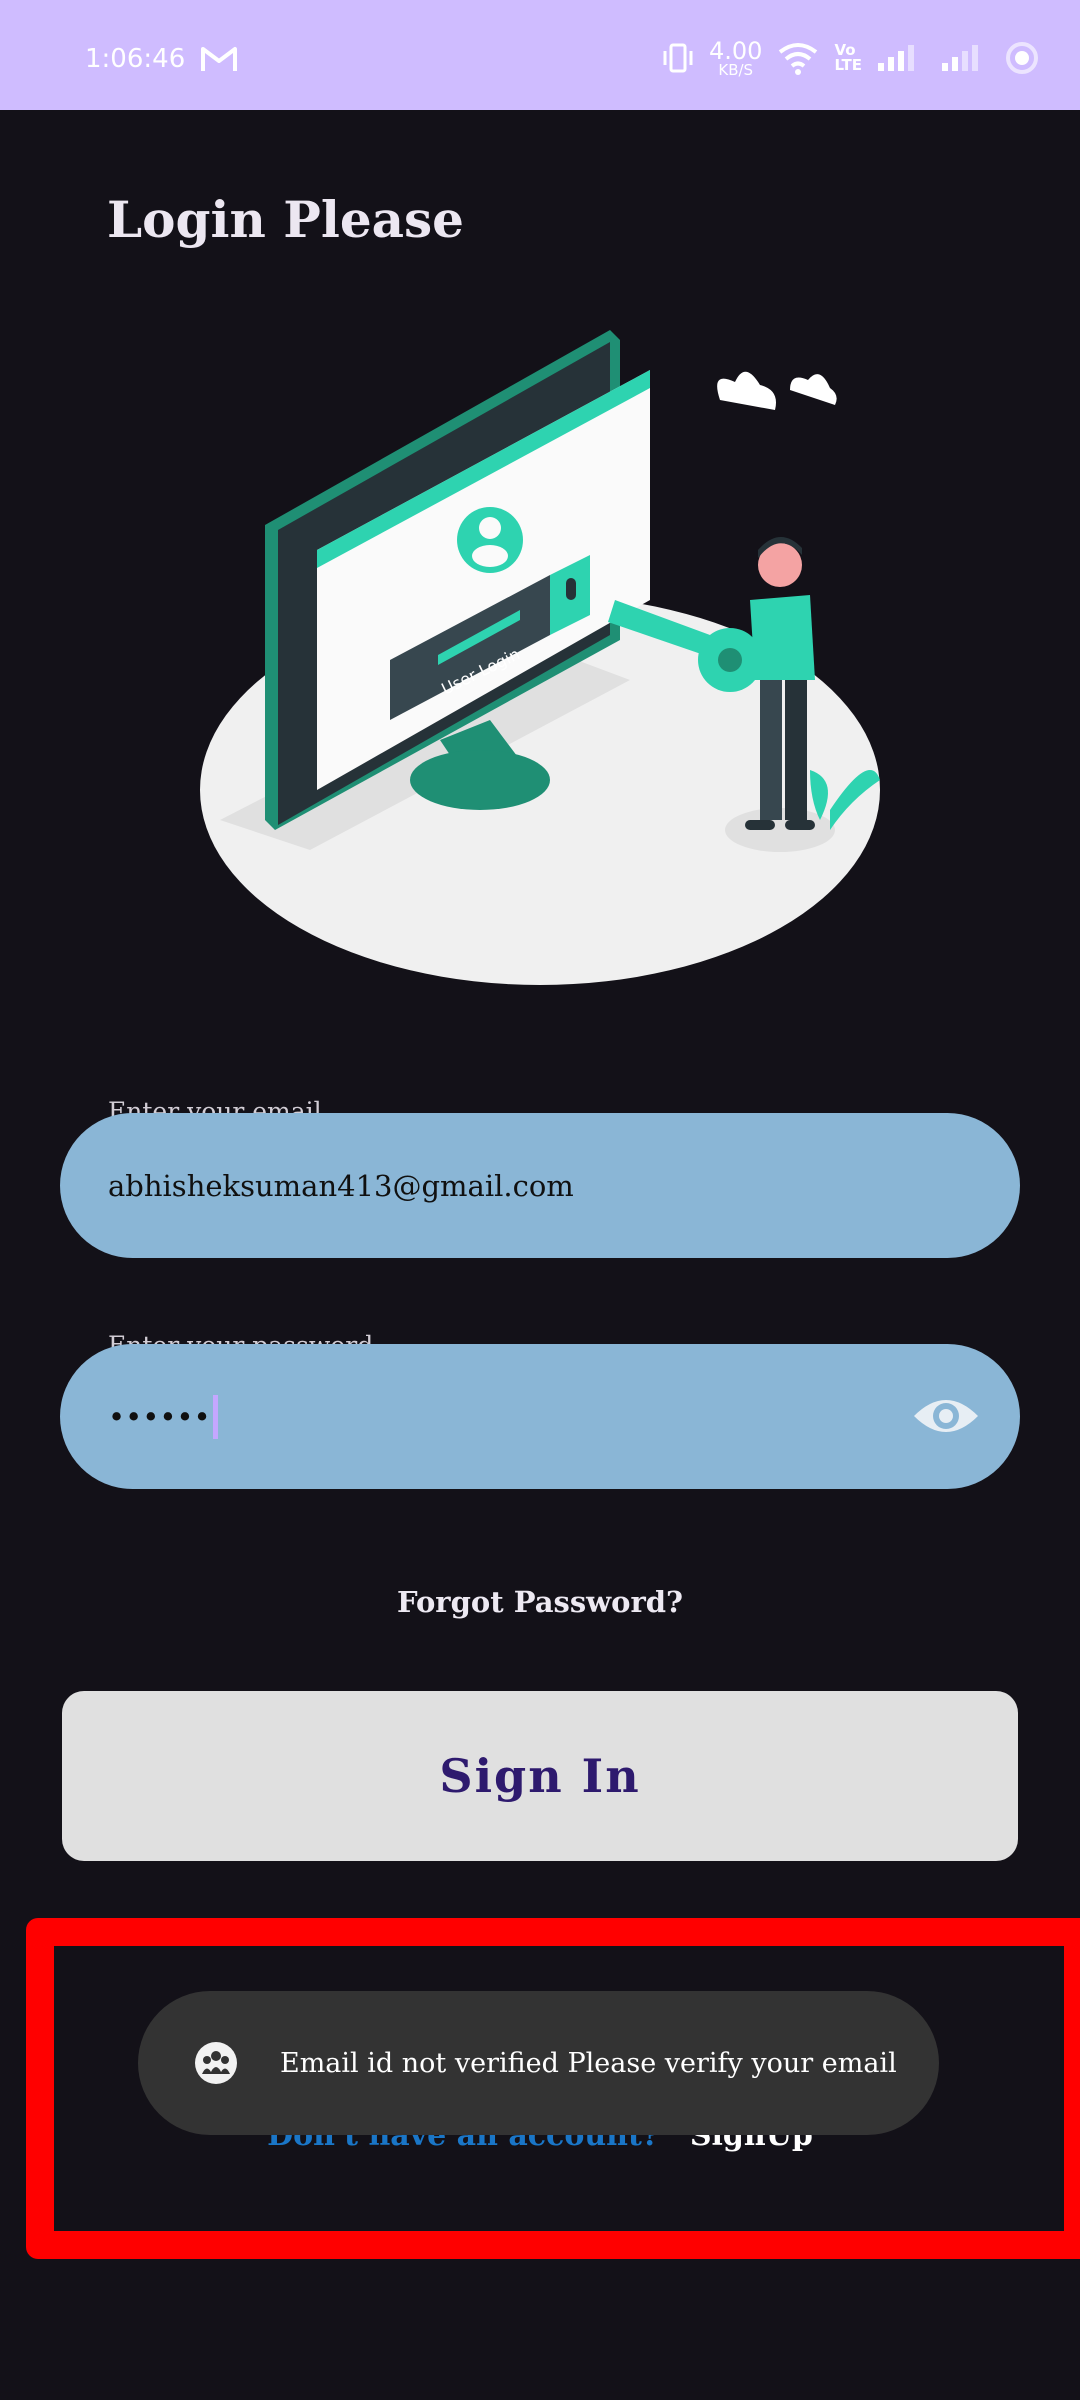  Describe the element at coordinates (736, 57) in the screenshot. I see `network-speed: 4.00 KB/S` at that location.